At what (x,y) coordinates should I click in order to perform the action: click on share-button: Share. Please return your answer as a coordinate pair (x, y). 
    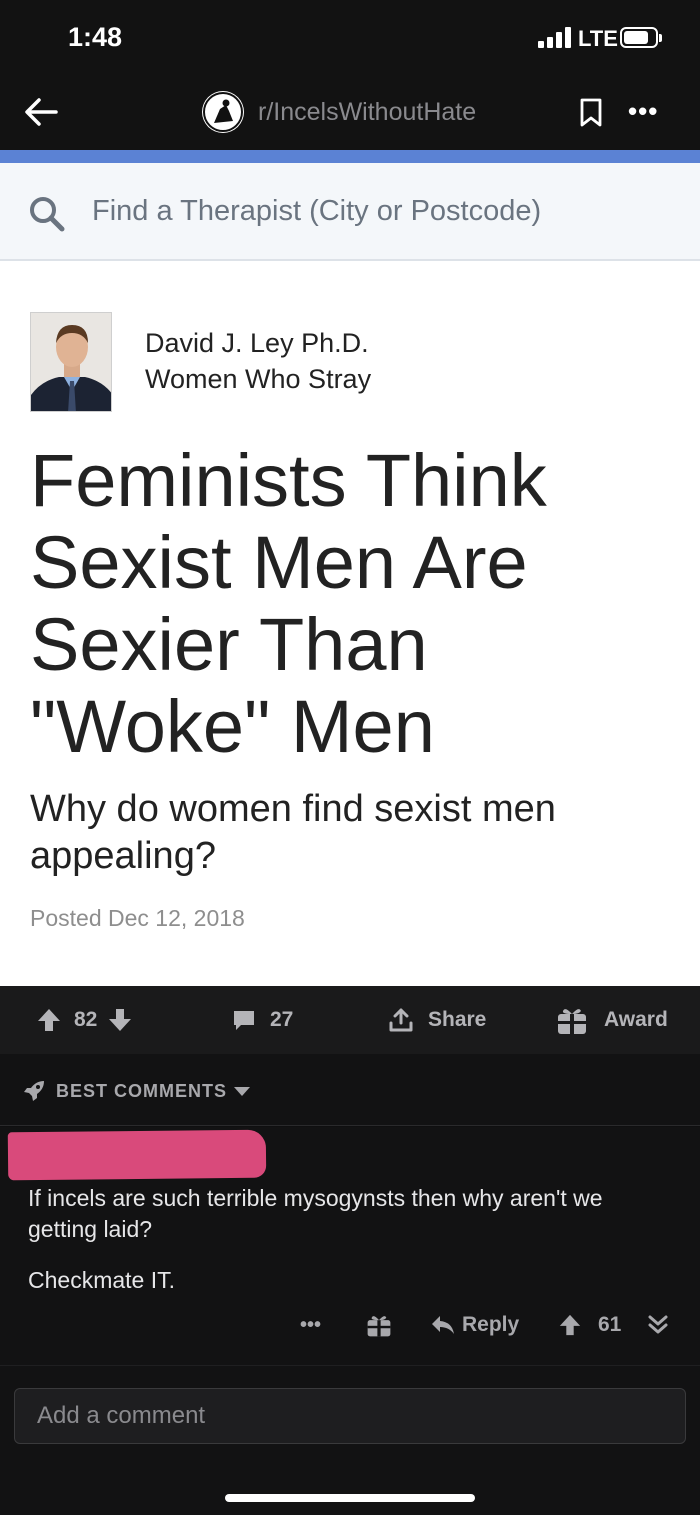
    Looking at the image, I should click on (437, 1020).